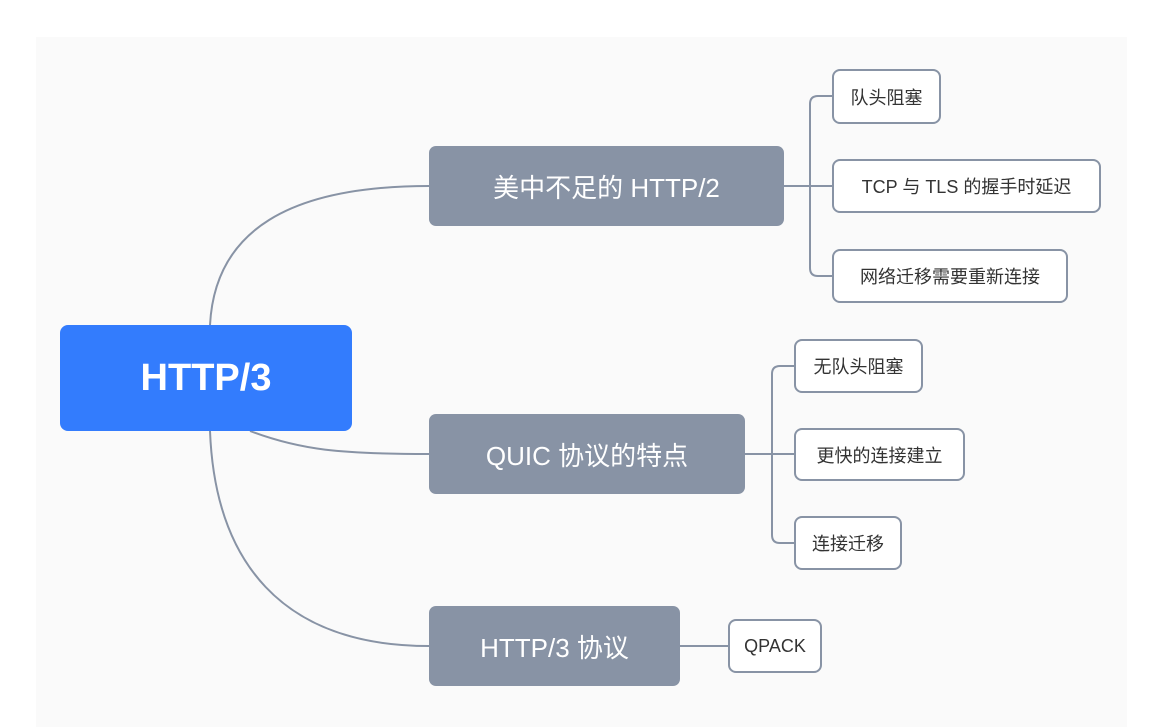  Describe the element at coordinates (808, 186) in the screenshot. I see `connector-branch-1-leaves` at that location.